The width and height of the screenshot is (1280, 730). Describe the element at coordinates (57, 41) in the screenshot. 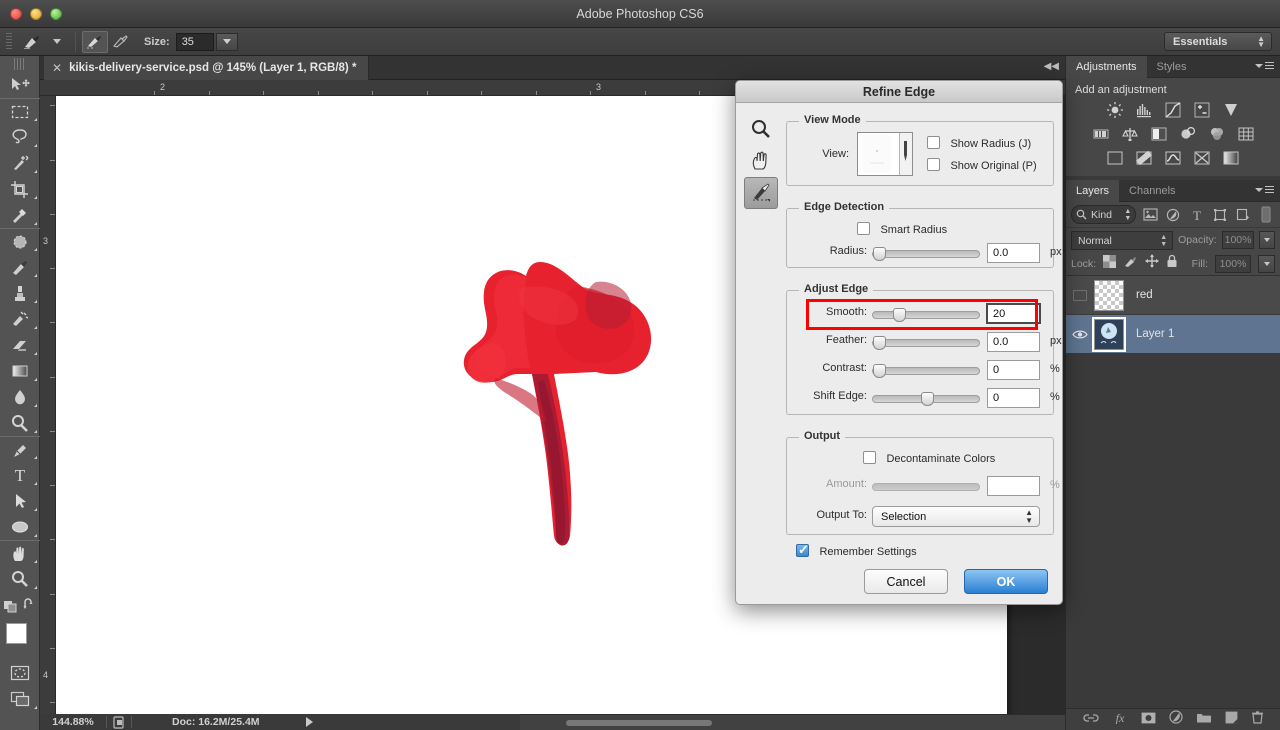

I see `brush-preset-chevron-icon` at that location.